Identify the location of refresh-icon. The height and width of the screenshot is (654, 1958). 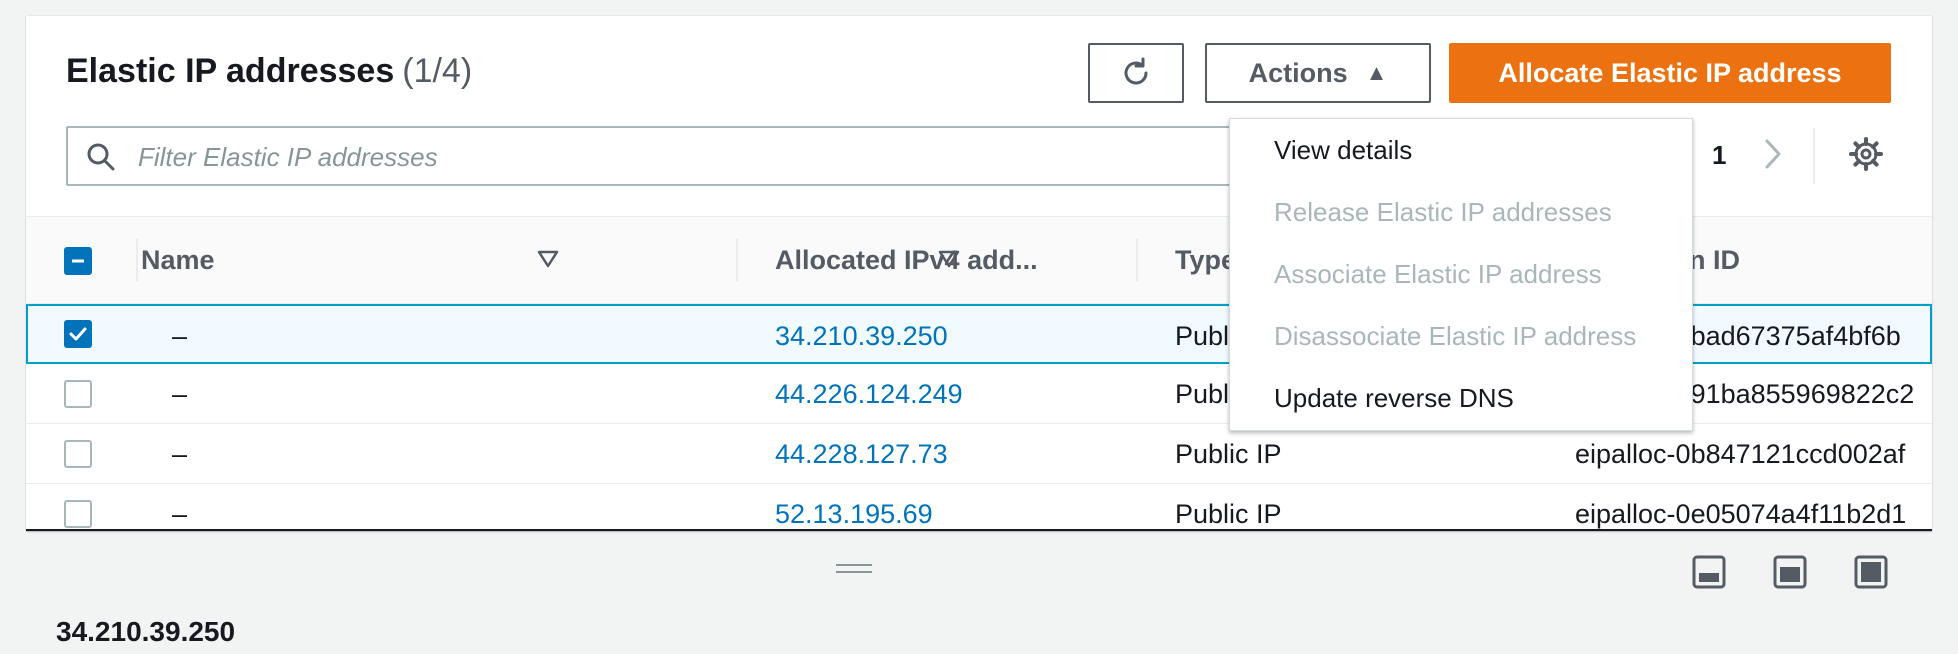
(1136, 71).